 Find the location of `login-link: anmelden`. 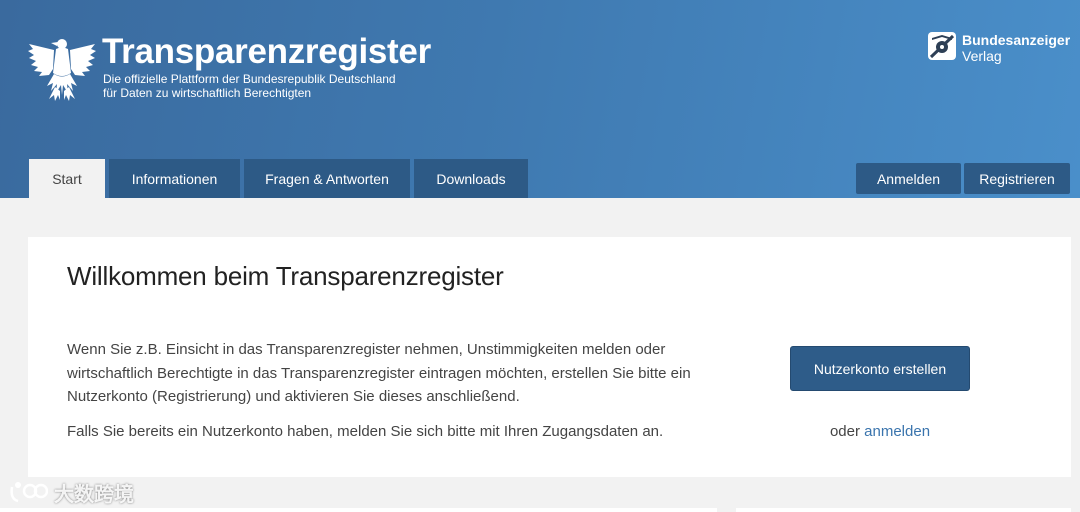

login-link: anmelden is located at coordinates (897, 431).